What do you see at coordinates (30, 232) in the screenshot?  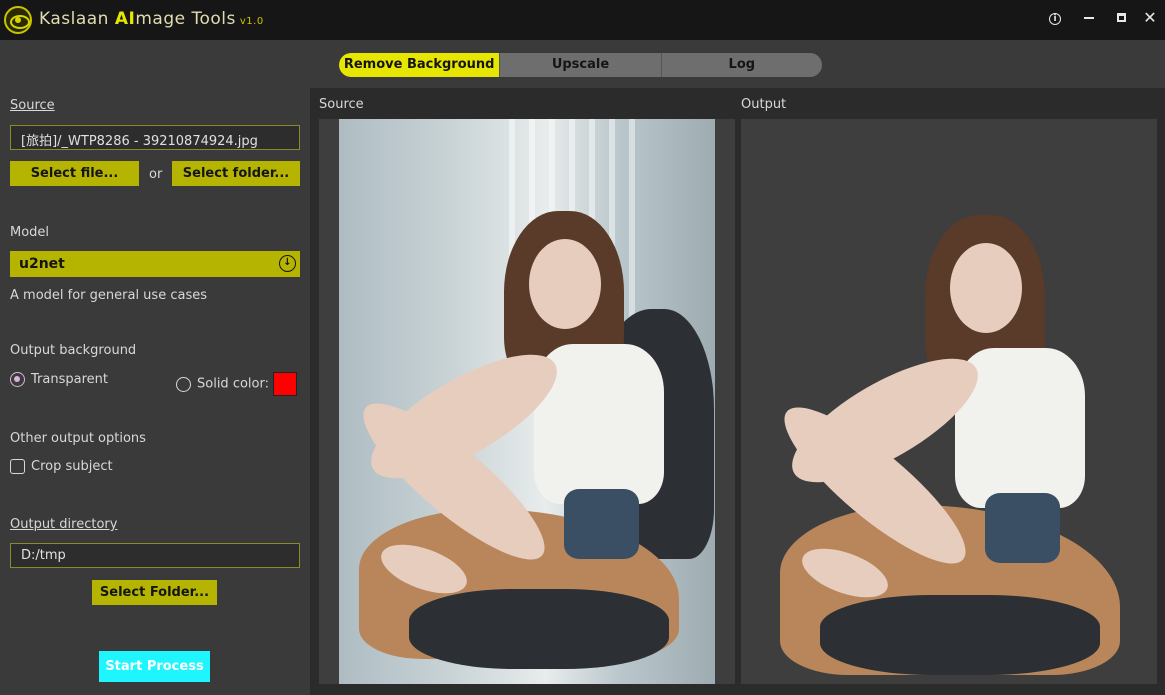 I see `model-label: Model` at bounding box center [30, 232].